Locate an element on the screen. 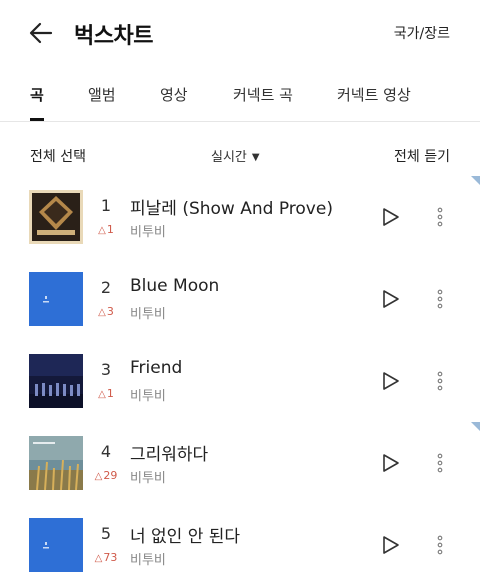 This screenshot has height=588, width=480. chart-tabs: 곡 앨범 영상 커넥트 곡 커넥트 영상 is located at coordinates (240, 94).